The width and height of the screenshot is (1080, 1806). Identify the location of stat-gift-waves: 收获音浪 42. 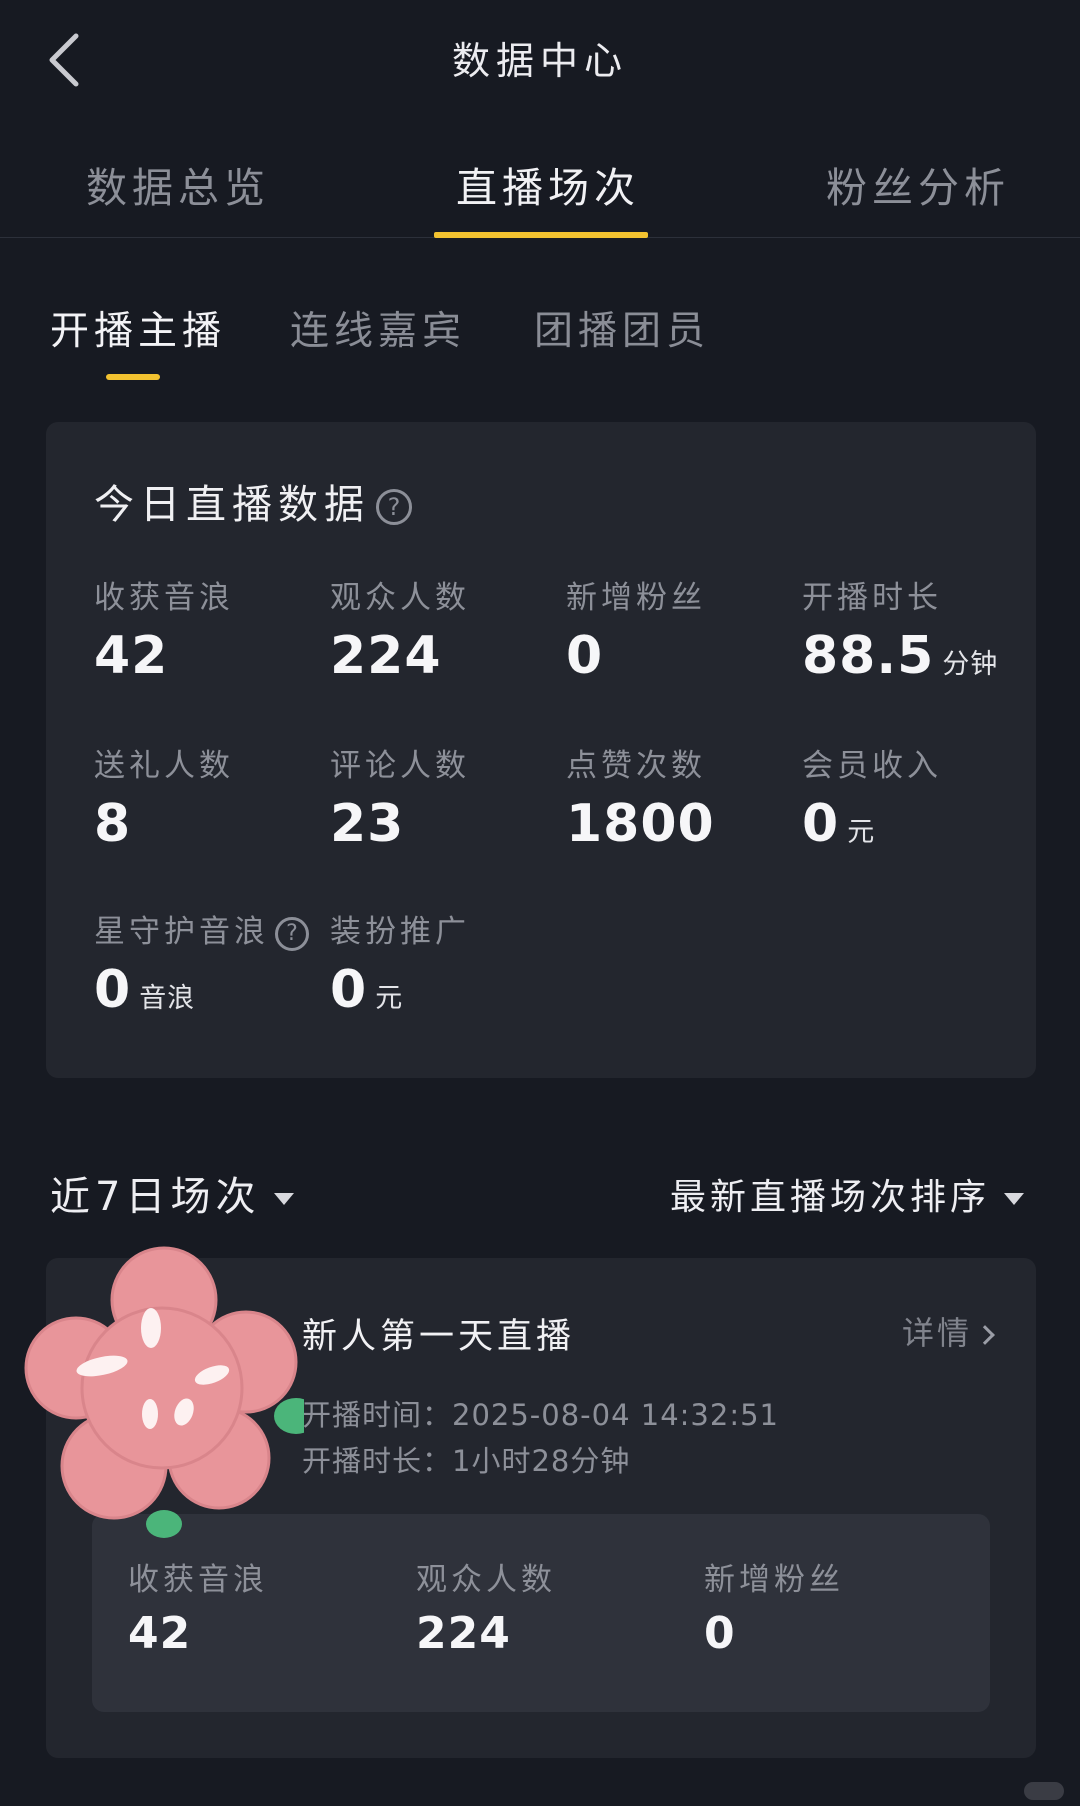
(164, 629).